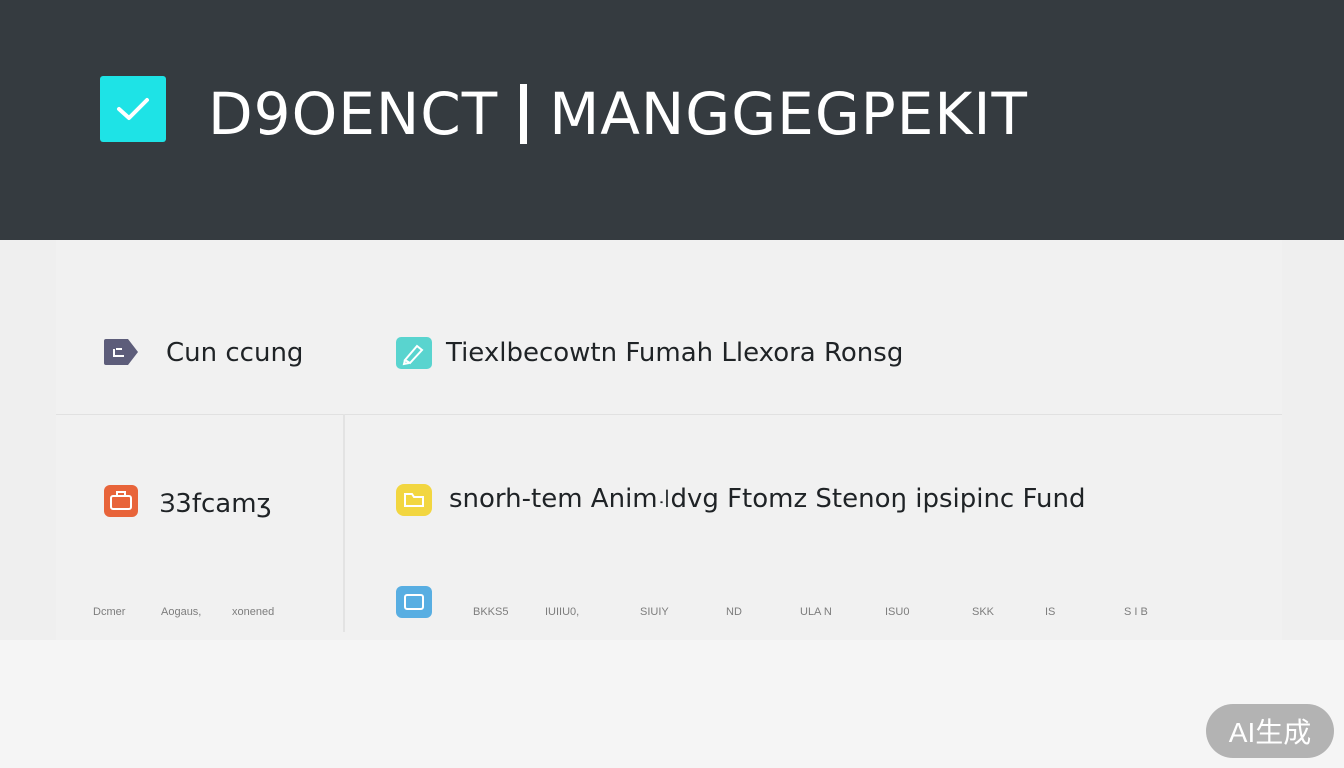 The height and width of the screenshot is (768, 1344). Describe the element at coordinates (414, 602) in the screenshot. I see `file-icon` at that location.